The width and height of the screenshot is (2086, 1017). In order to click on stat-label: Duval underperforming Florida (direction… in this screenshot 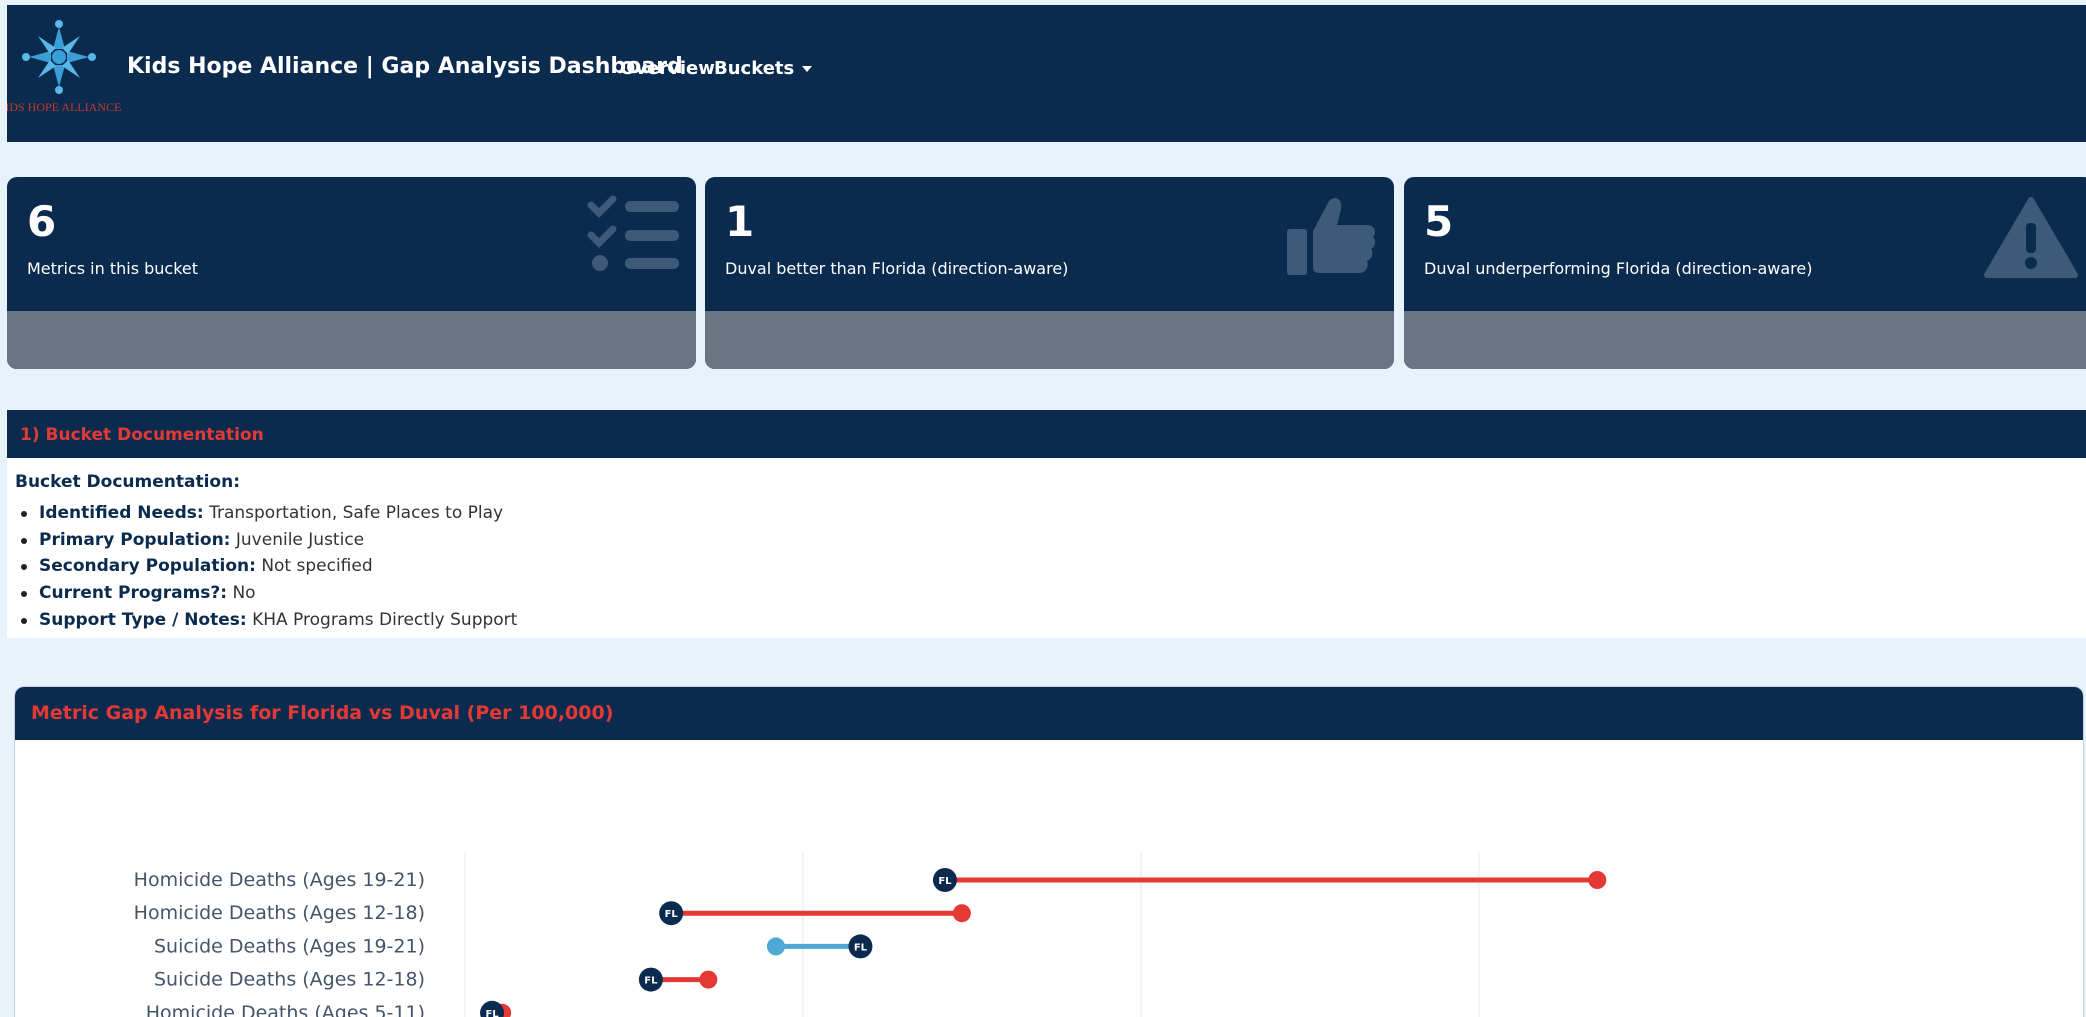, I will do `click(1618, 268)`.